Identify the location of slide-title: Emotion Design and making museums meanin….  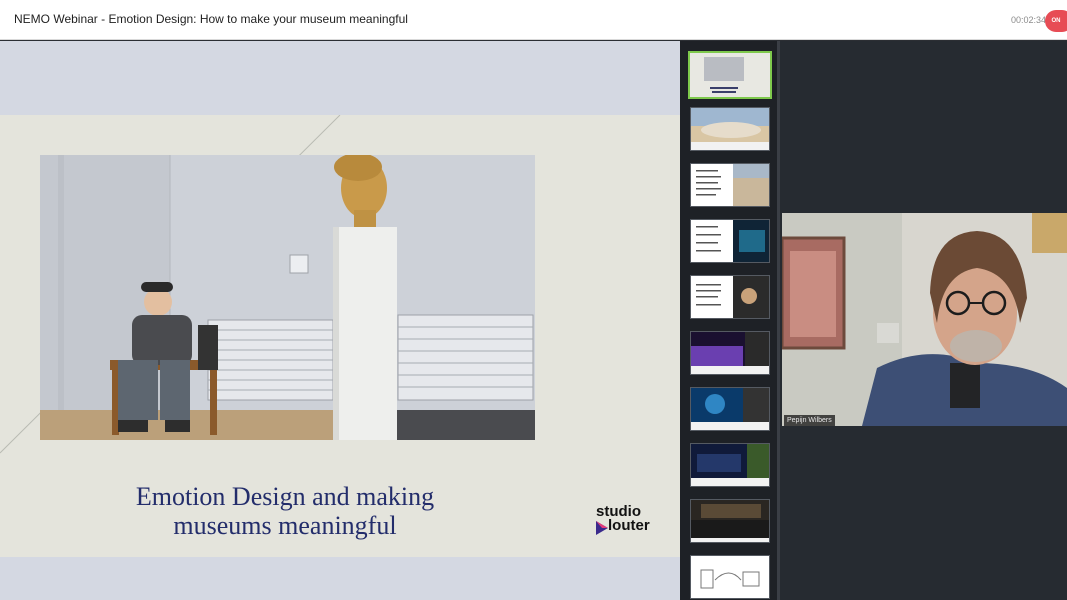
(285, 511).